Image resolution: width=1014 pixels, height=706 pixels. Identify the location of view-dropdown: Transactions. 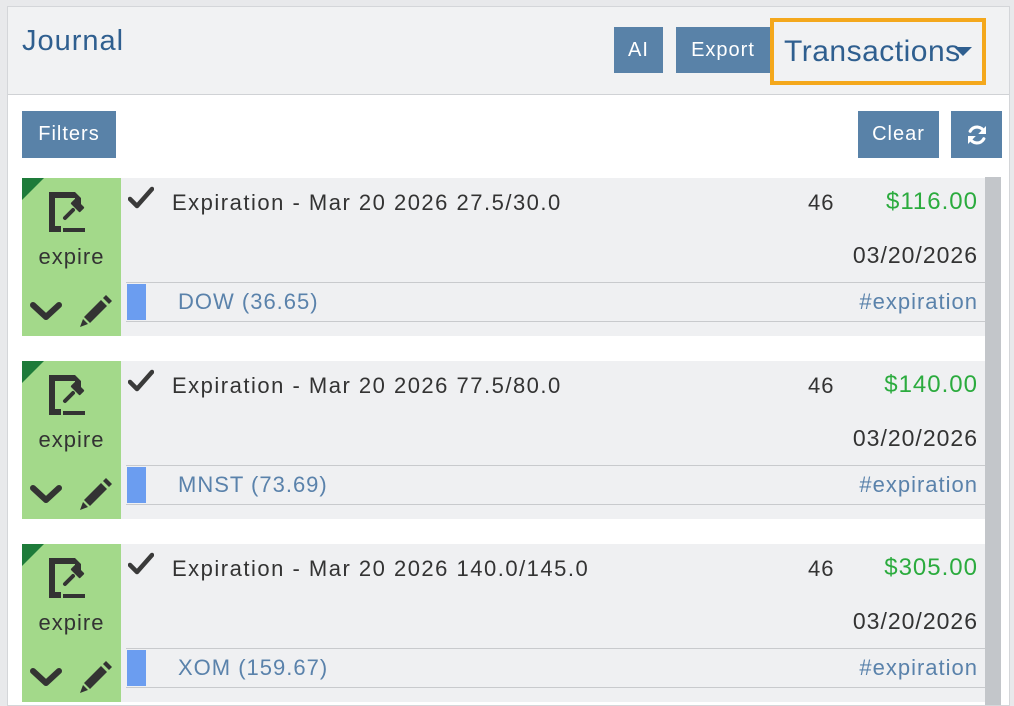
(878, 51).